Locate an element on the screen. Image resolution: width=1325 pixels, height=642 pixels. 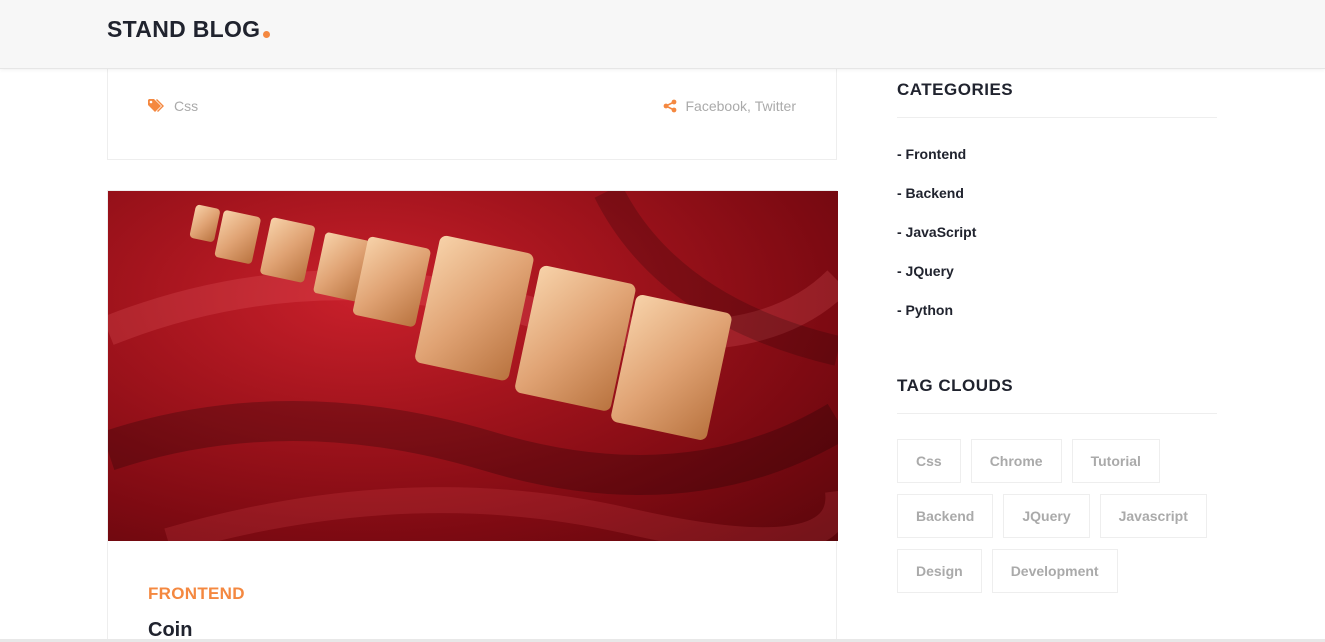
post-category: FRONTEND is located at coordinates (196, 594).